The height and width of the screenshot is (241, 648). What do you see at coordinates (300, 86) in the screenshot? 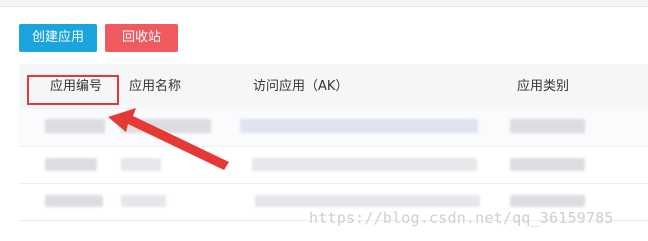
I see `column-header-access-key: 访问应用（AK）` at bounding box center [300, 86].